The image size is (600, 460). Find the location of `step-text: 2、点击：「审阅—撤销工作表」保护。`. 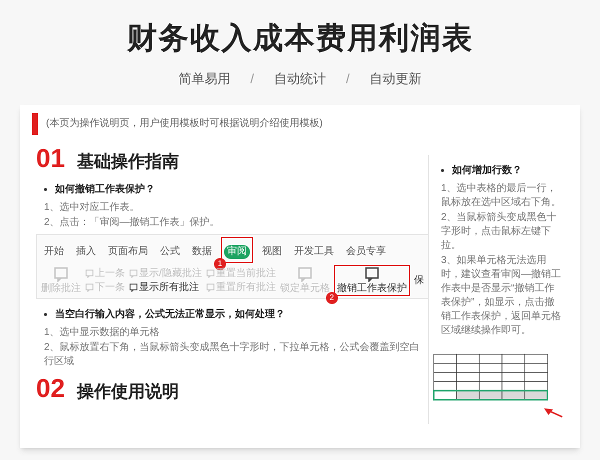

step-text: 2、点击：「审阅—撤销工作表」保护。 is located at coordinates (132, 223).